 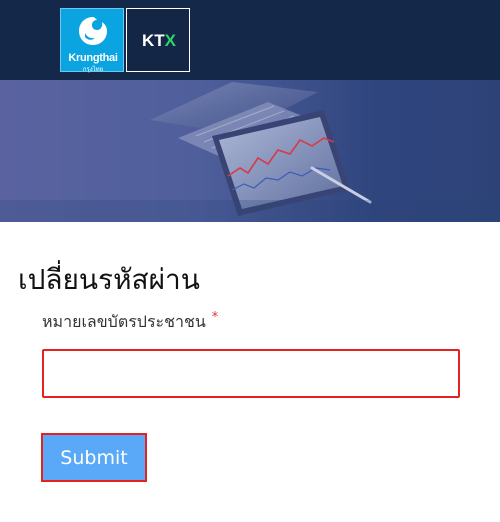 I want to click on ktx-logo: KTX, so click(x=158, y=40).